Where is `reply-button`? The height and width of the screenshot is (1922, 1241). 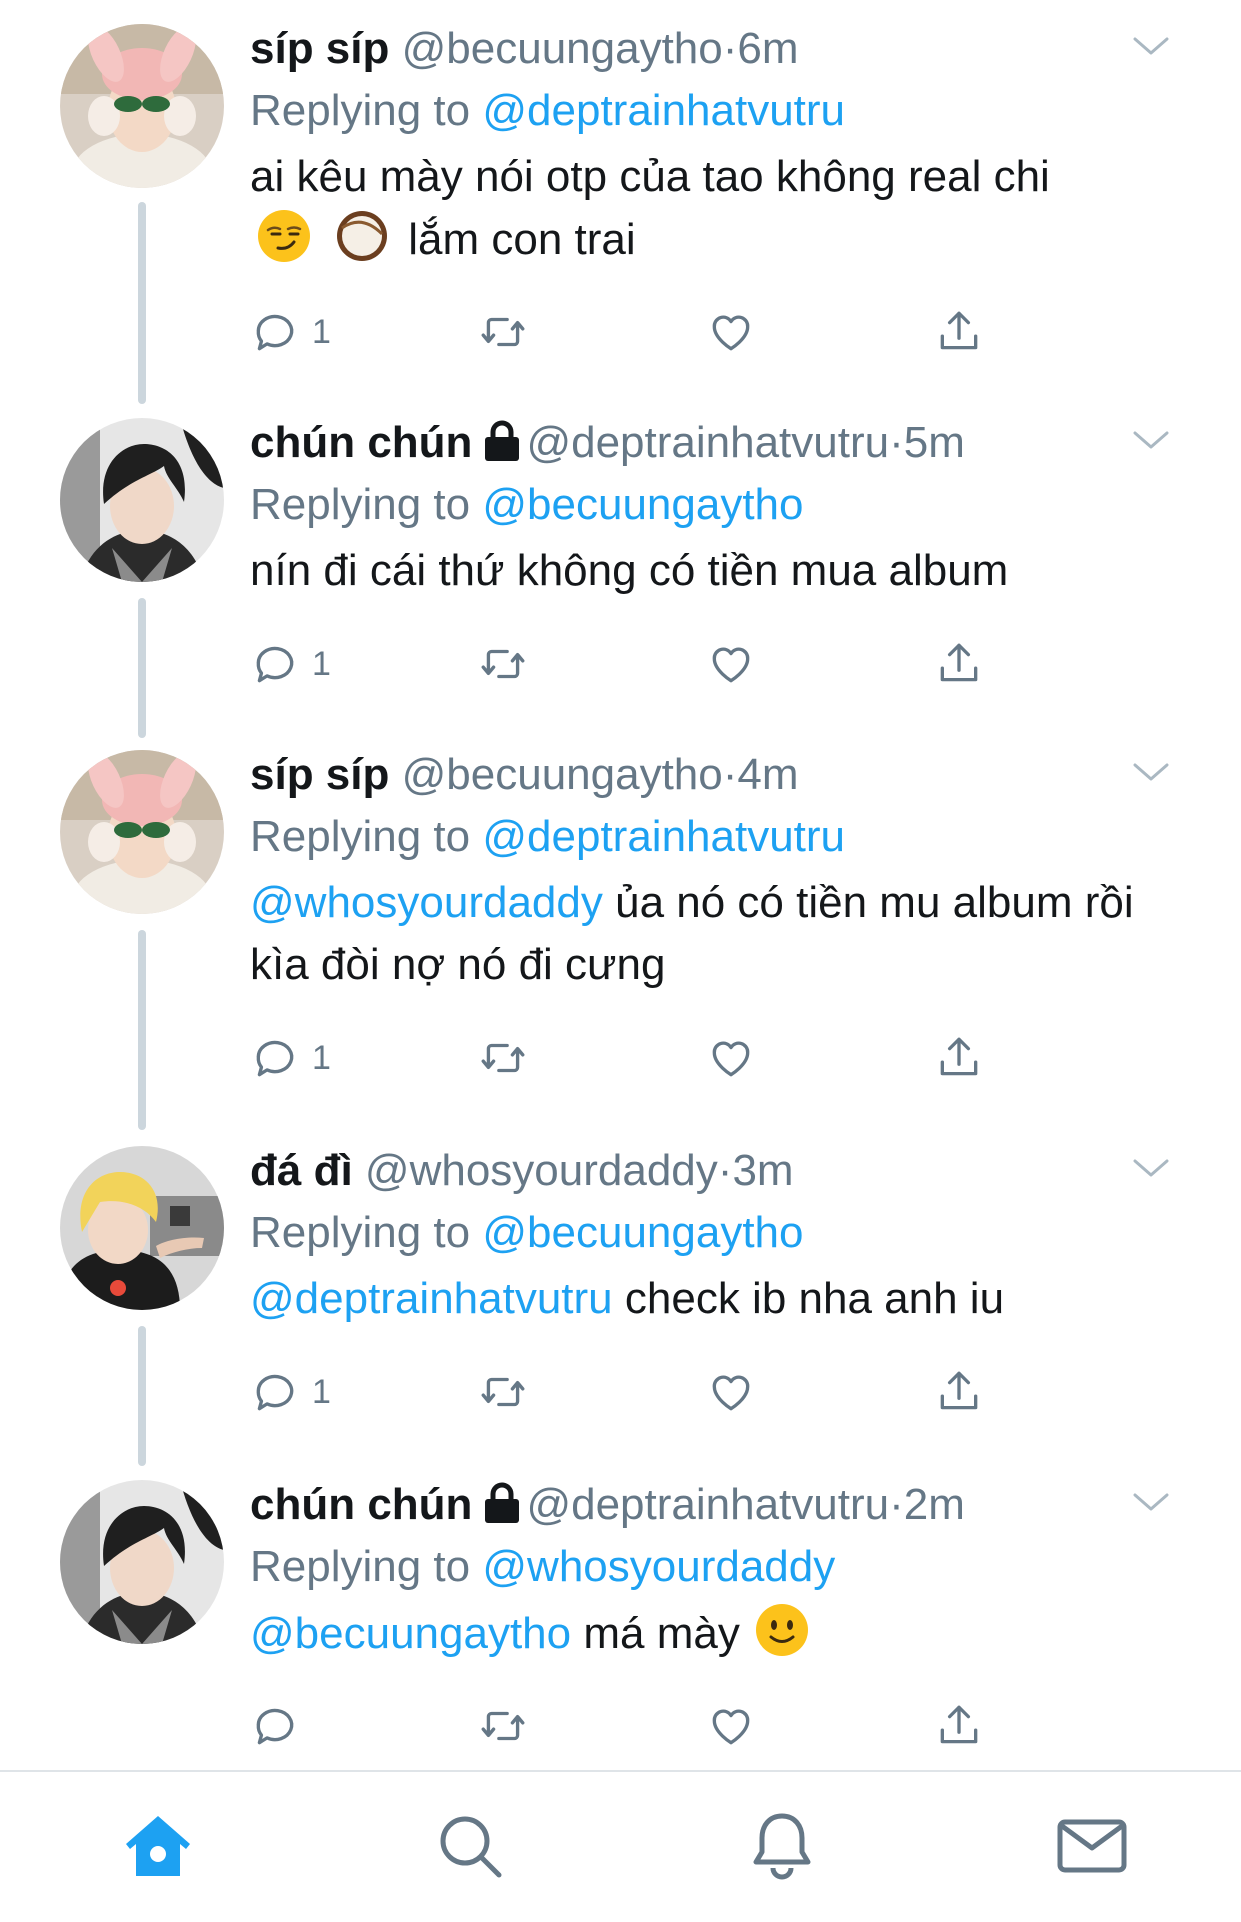 reply-button is located at coordinates (281, 1726).